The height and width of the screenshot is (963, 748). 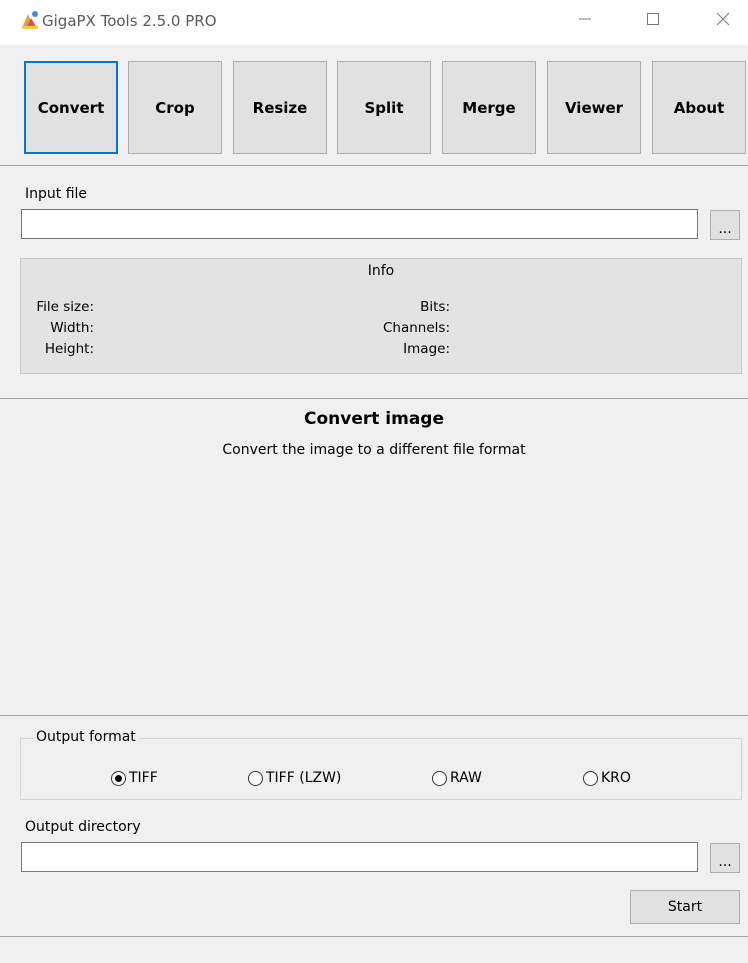 What do you see at coordinates (435, 307) in the screenshot?
I see `bits-label: Bits:` at bounding box center [435, 307].